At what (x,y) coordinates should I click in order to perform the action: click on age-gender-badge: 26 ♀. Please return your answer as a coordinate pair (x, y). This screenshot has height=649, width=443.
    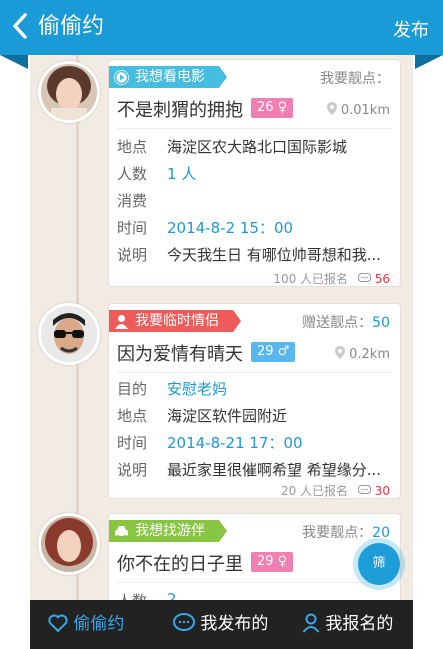
    Looking at the image, I should click on (272, 108).